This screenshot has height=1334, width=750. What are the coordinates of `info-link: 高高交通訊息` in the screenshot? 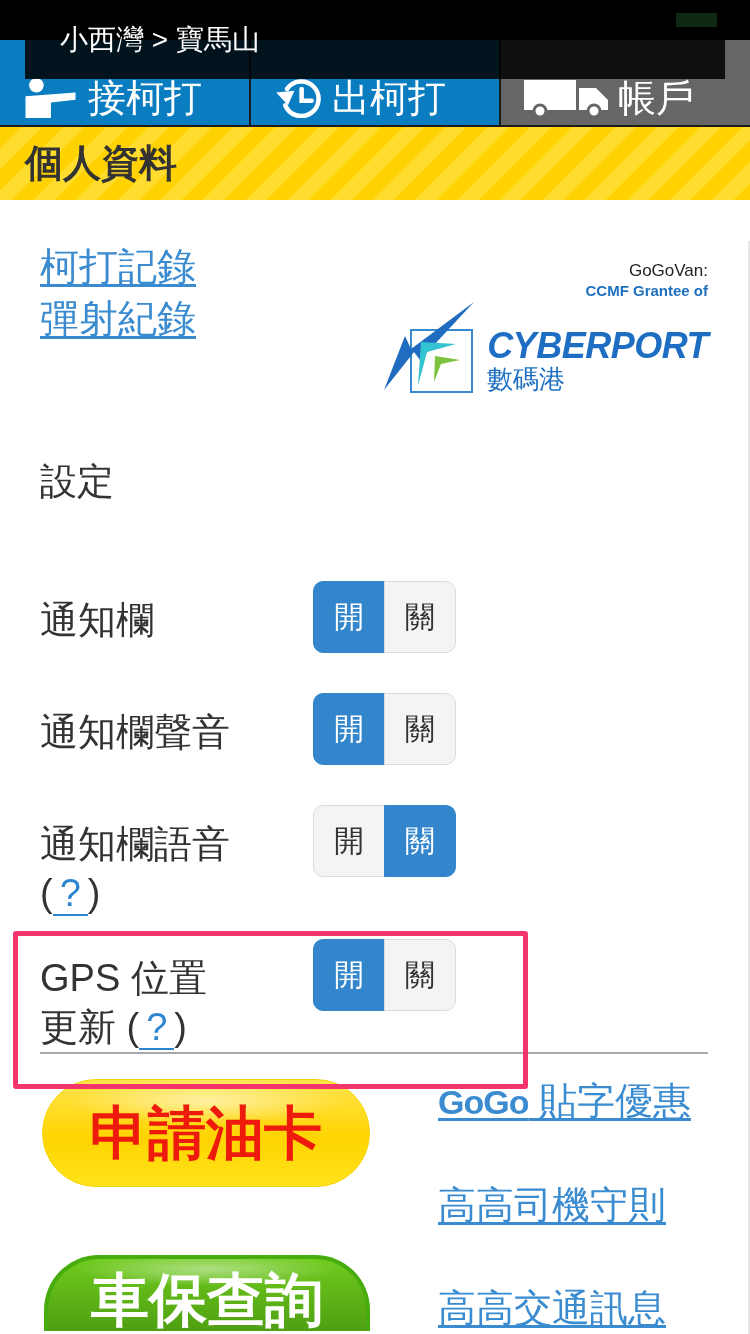 It's located at (552, 1308).